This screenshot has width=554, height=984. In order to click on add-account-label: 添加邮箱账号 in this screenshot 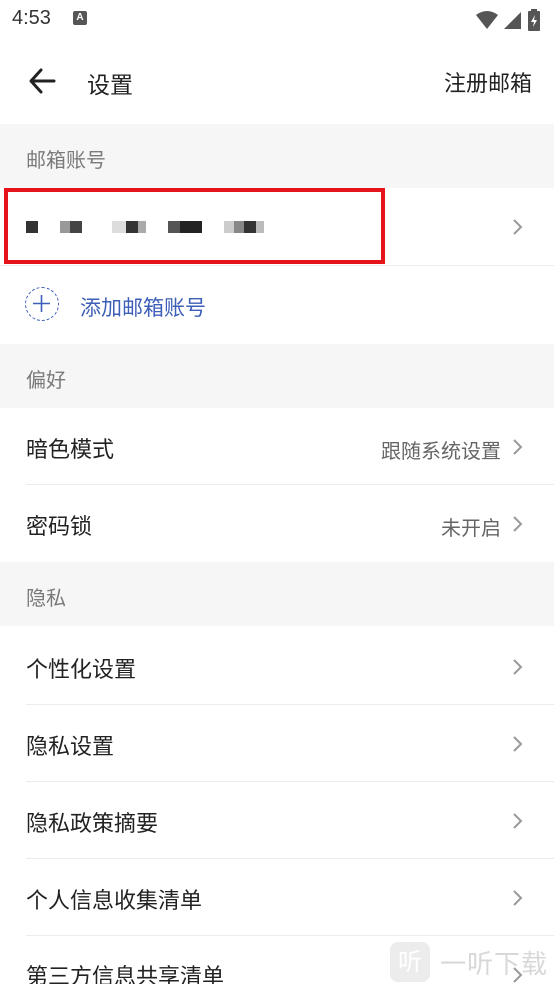, I will do `click(143, 308)`.